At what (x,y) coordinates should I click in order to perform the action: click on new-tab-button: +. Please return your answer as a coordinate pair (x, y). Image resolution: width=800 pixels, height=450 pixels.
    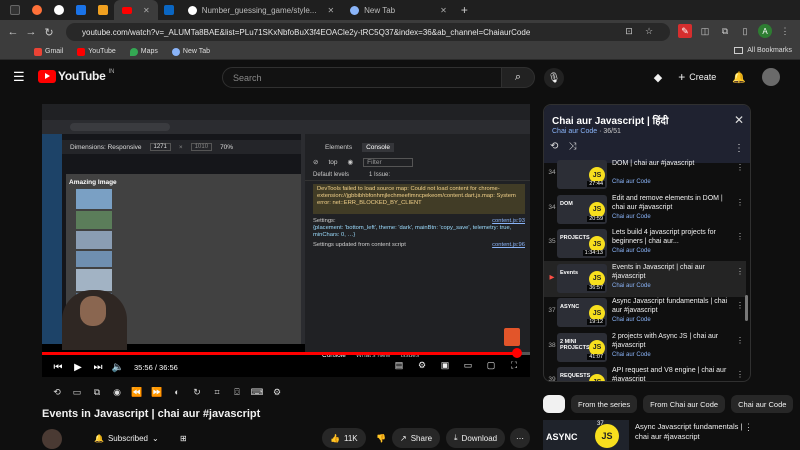
    Looking at the image, I should click on (464, 10).